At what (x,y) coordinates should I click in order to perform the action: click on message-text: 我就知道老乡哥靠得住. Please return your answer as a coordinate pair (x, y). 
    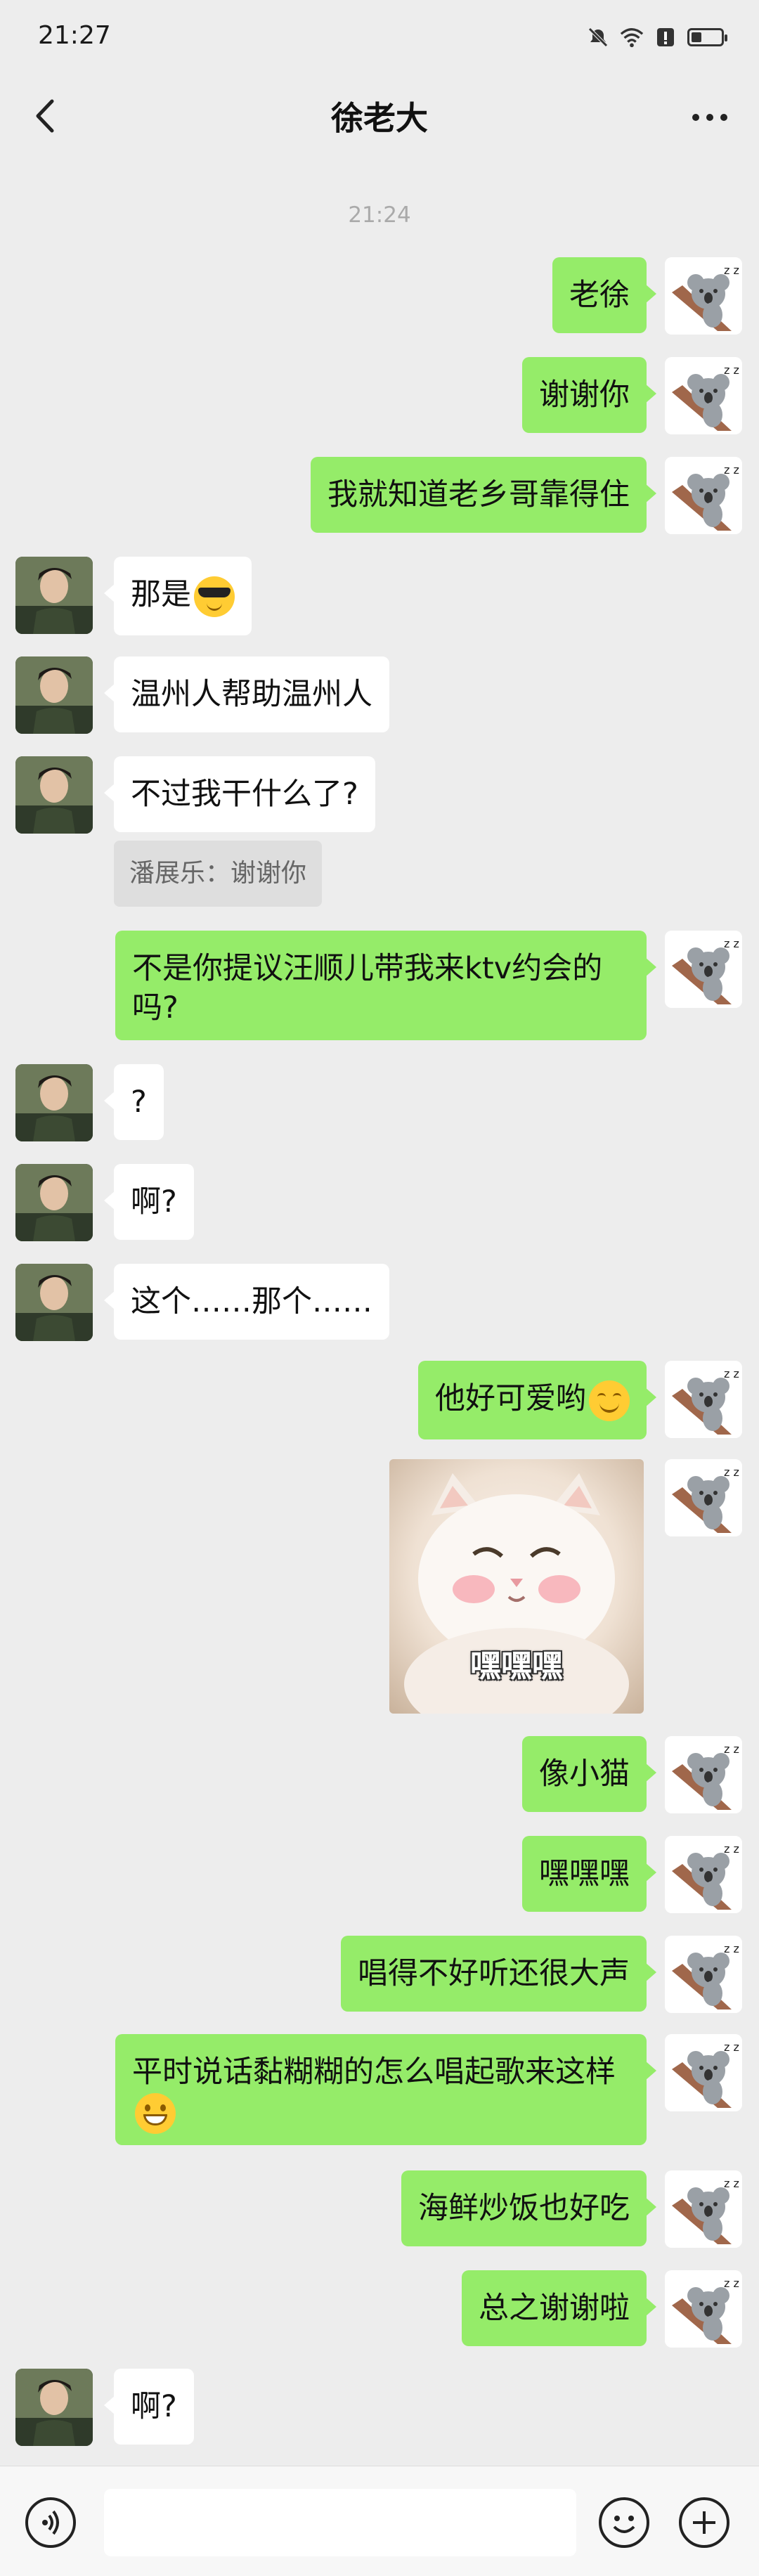
    Looking at the image, I should click on (478, 494).